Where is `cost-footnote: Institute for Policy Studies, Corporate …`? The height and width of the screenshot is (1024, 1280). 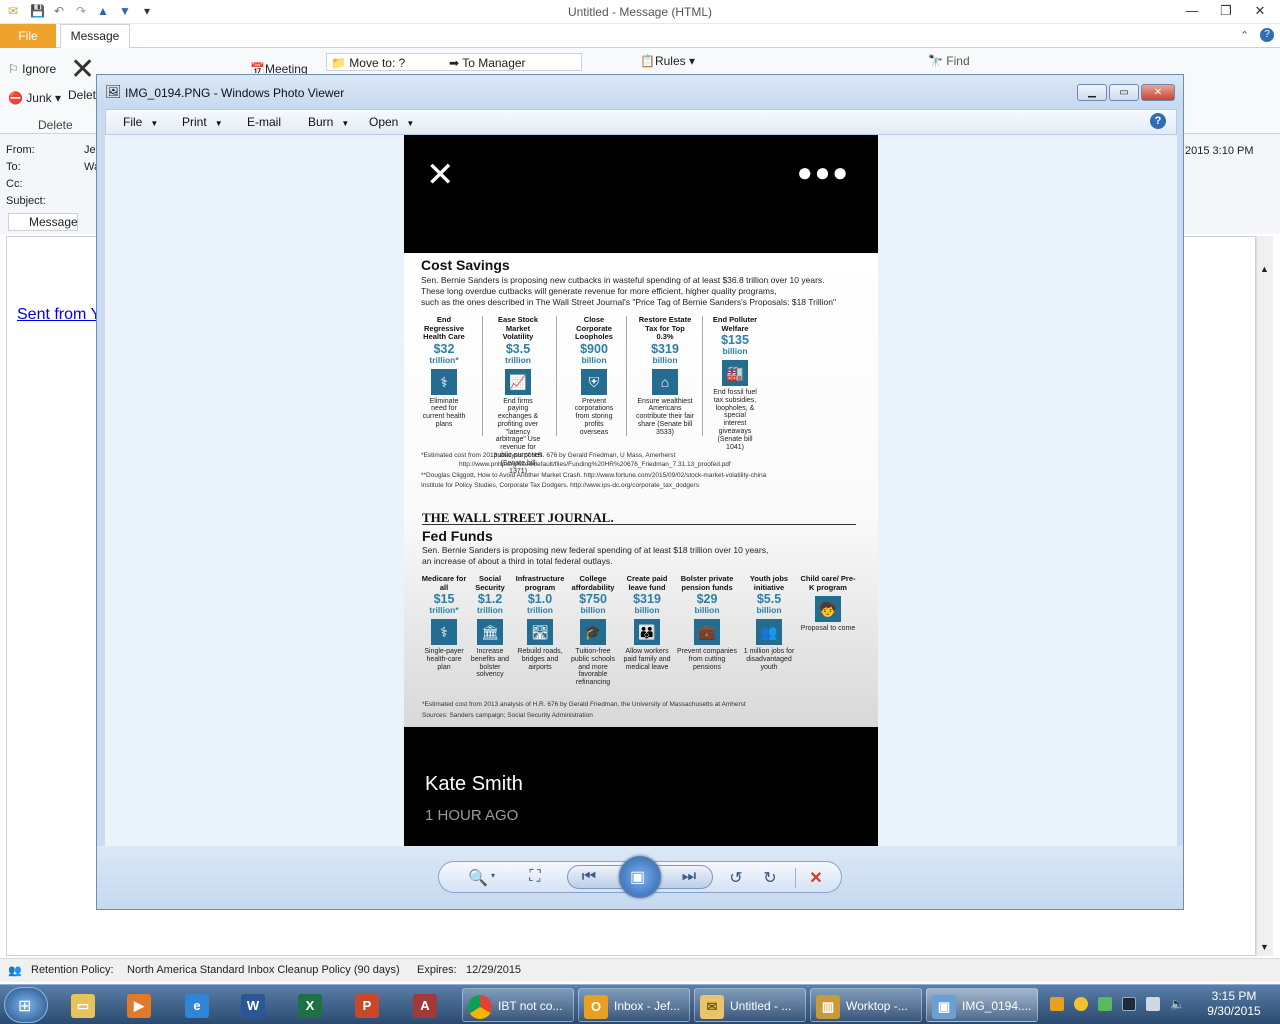
cost-footnote: Institute for Policy Studies, Corporate … is located at coordinates (560, 485).